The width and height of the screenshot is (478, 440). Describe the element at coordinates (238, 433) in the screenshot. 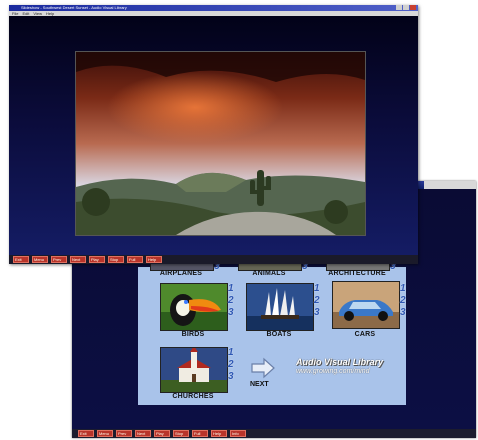

I see `status-button: Info` at that location.